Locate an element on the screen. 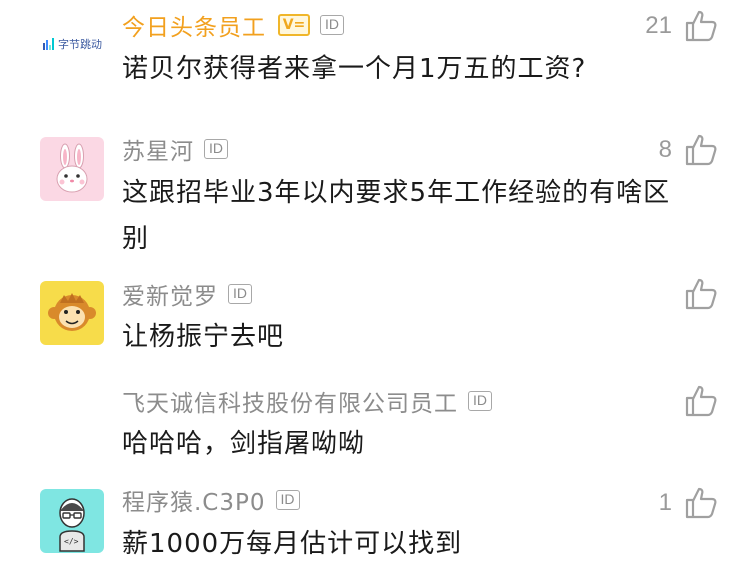 The width and height of the screenshot is (750, 585). avatar-logo-text: 字节跳动 is located at coordinates (80, 44).